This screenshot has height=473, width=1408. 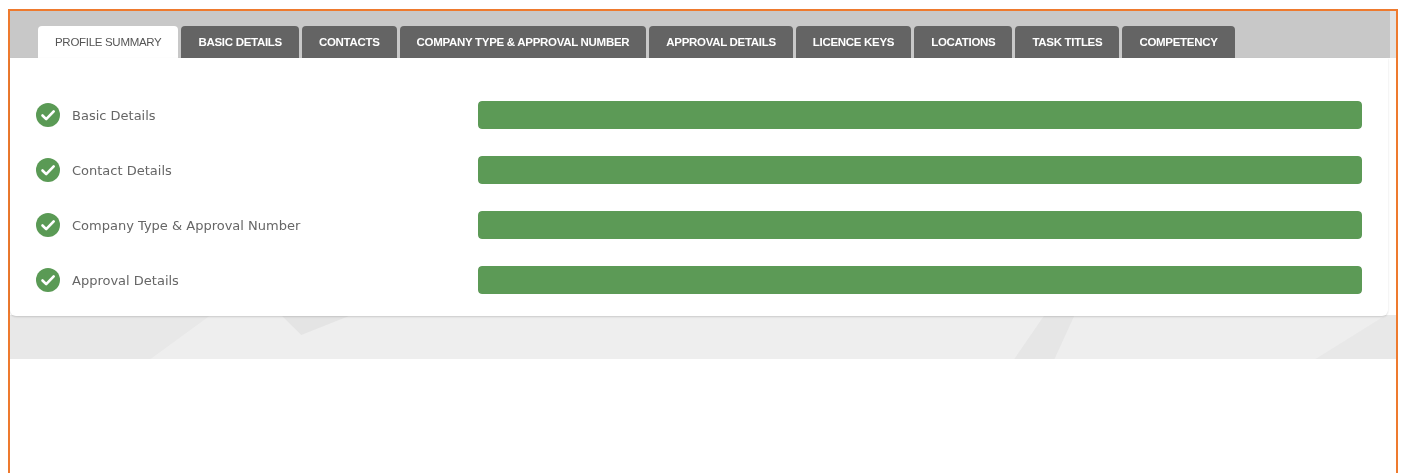 I want to click on tab: LICENCE KEYS, so click(x=853, y=42).